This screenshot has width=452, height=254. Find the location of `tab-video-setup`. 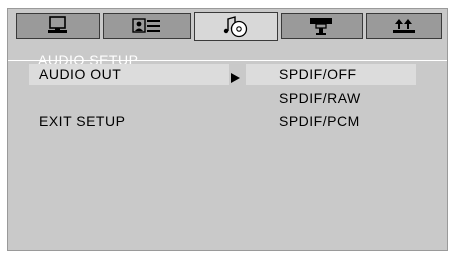

tab-video-setup is located at coordinates (322, 26).